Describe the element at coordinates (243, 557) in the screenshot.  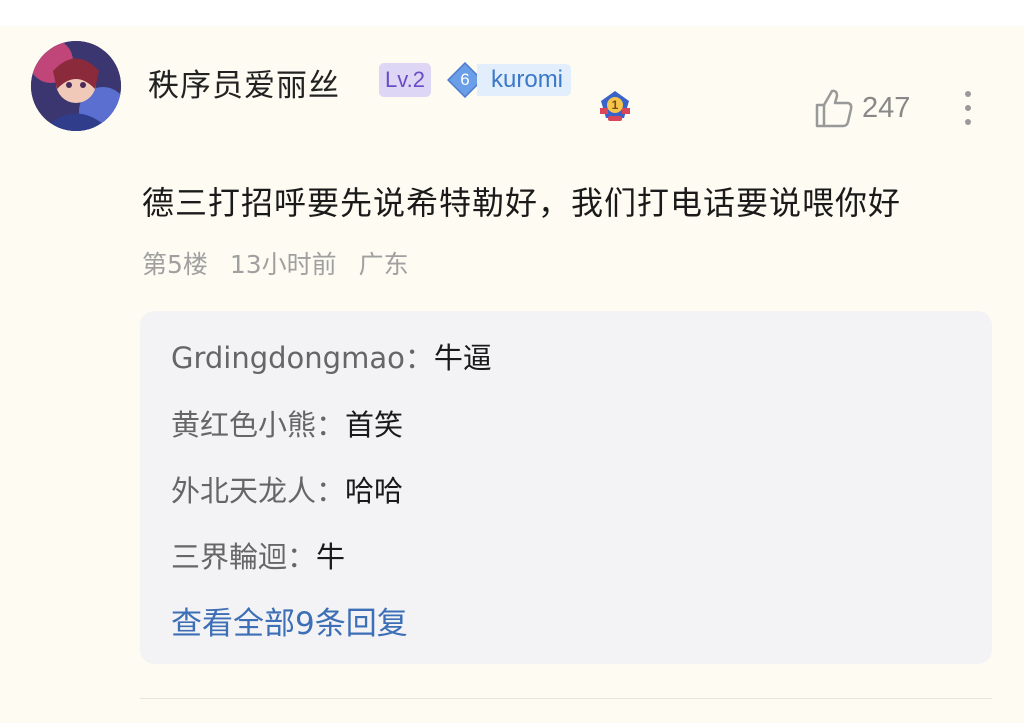
I see `reply-author: 三界輪迴：` at that location.